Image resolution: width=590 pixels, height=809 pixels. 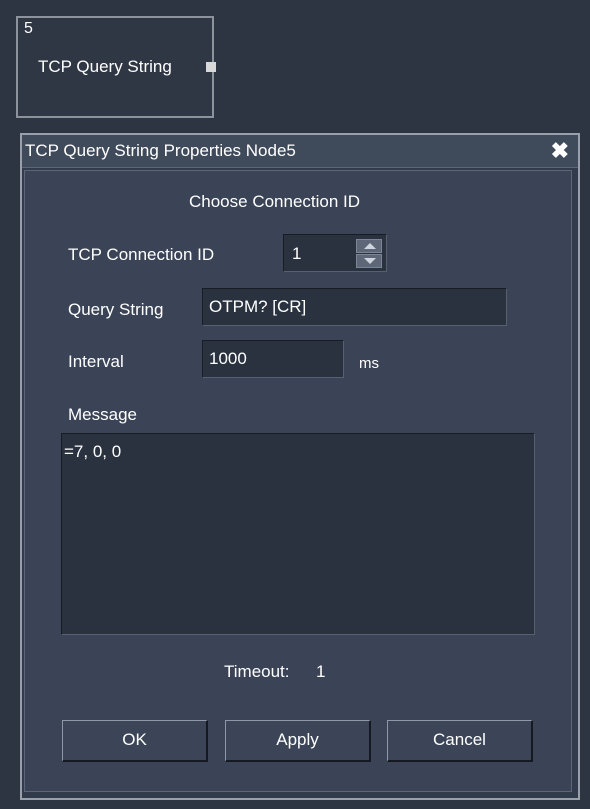 What do you see at coordinates (460, 741) in the screenshot?
I see `cancel-button: Cancel` at bounding box center [460, 741].